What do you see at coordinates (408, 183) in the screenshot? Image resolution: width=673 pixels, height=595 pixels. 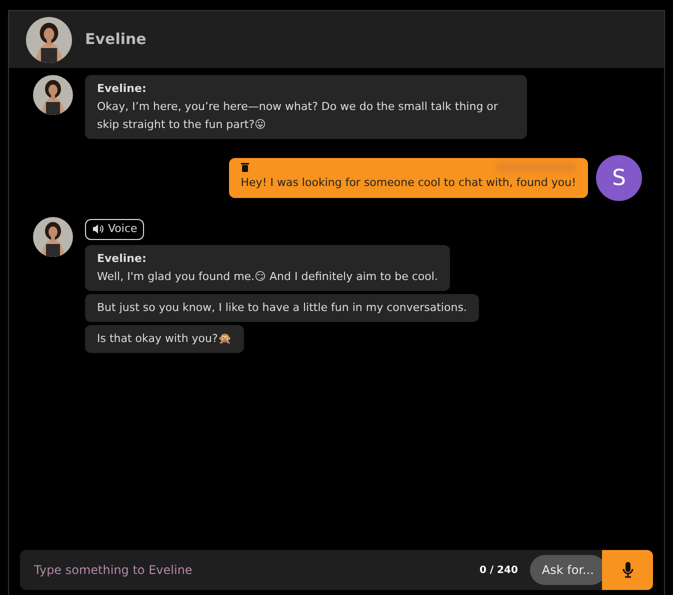 I see `message-text: Hey! I was looking for someone cool to chat with, found you!` at bounding box center [408, 183].